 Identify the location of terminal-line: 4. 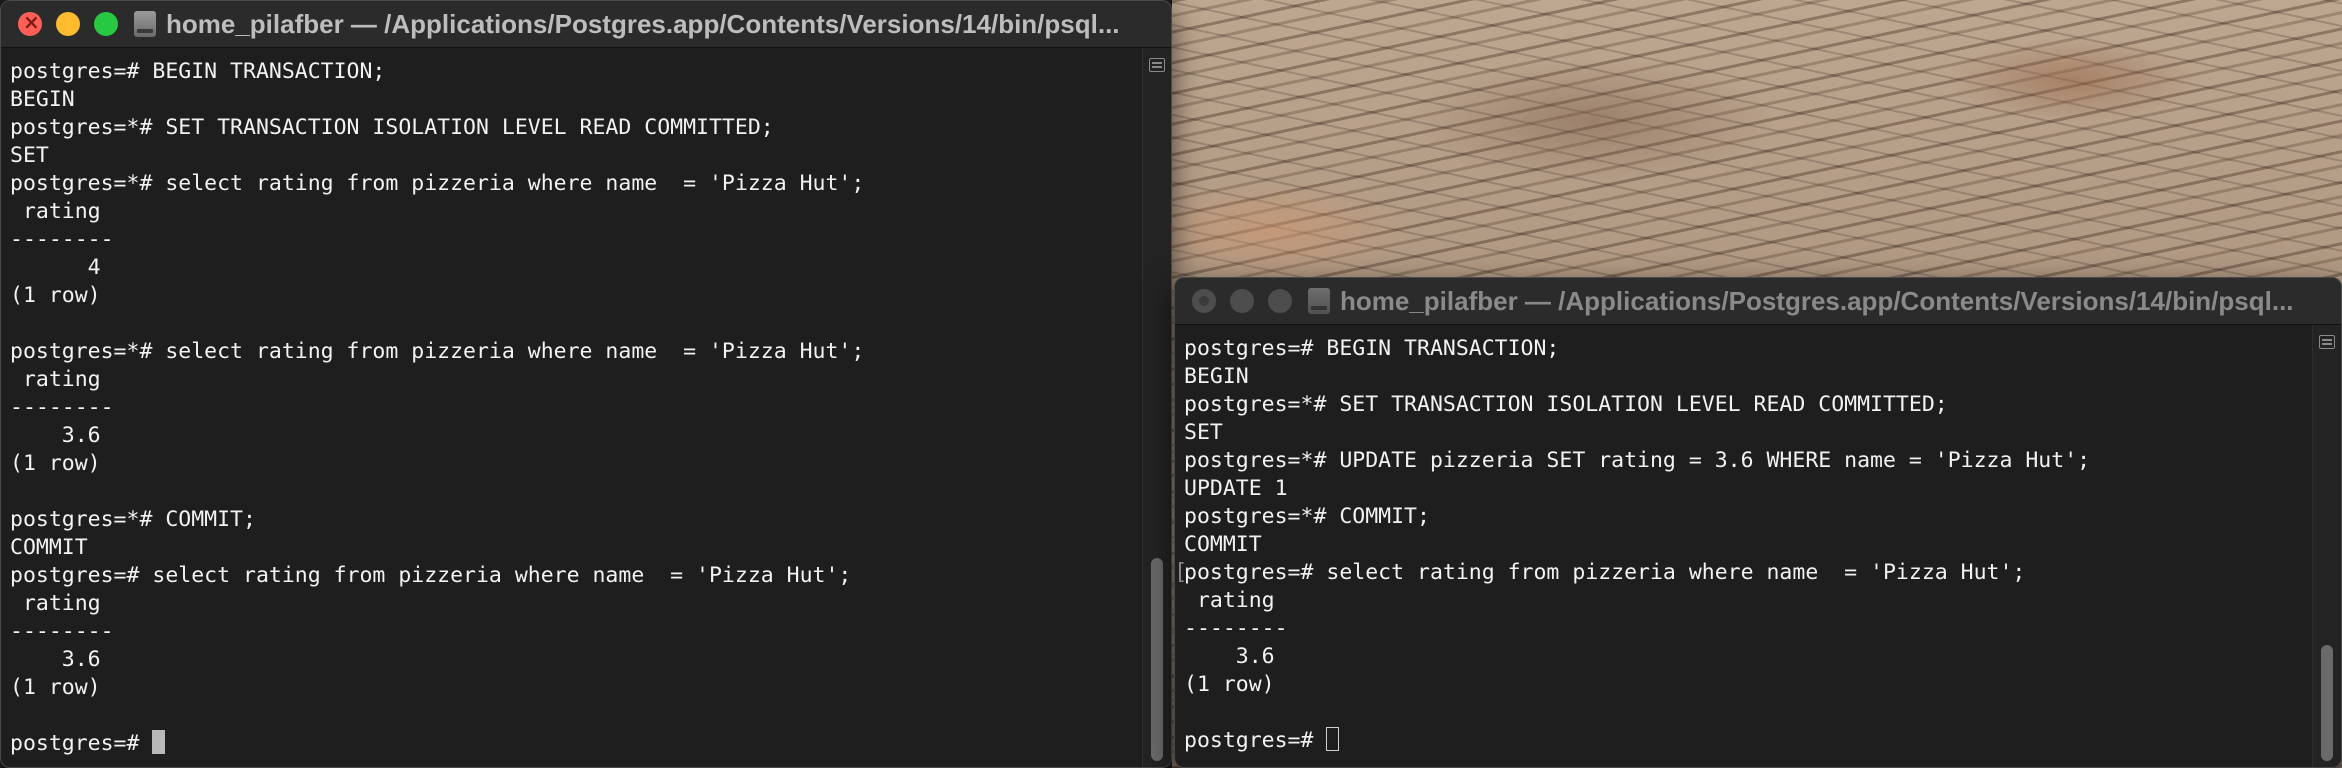
(55, 267).